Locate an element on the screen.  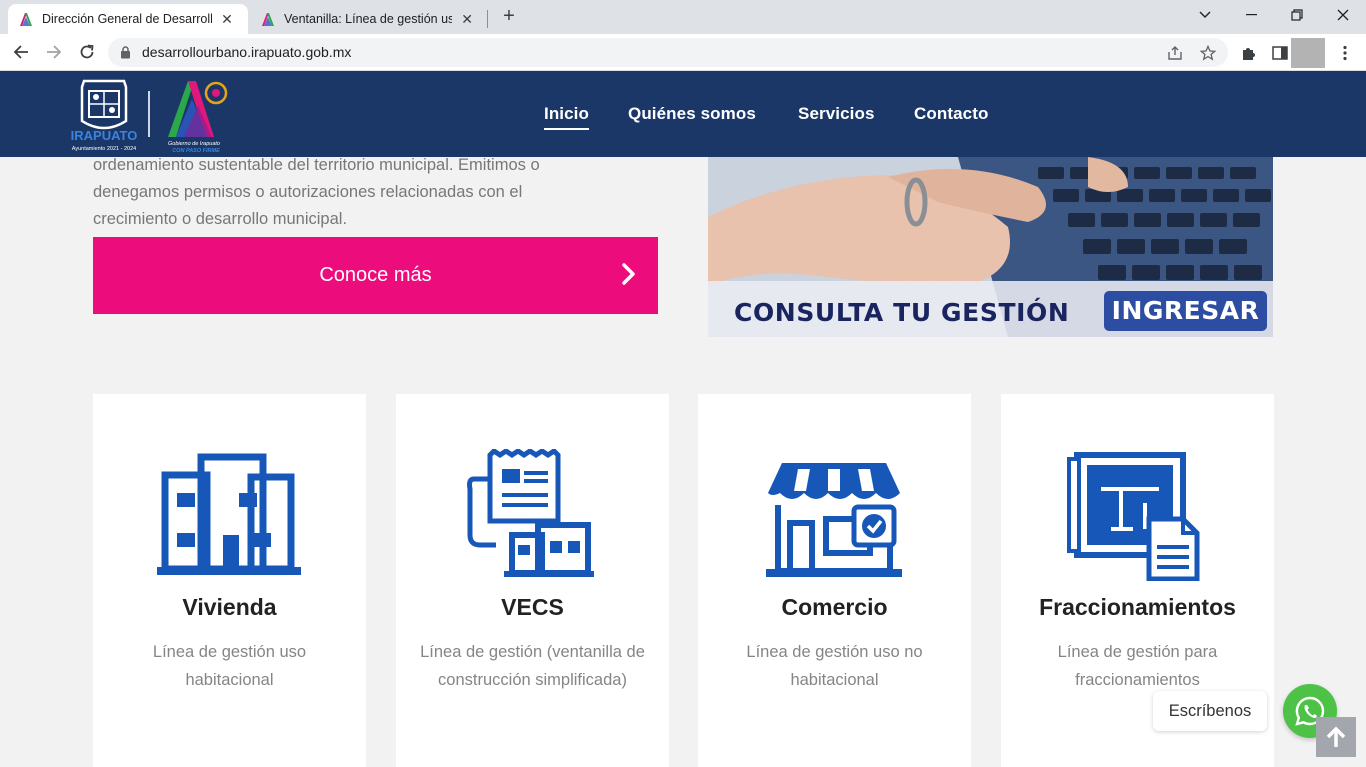
chevron-right-icon is located at coordinates (628, 274).